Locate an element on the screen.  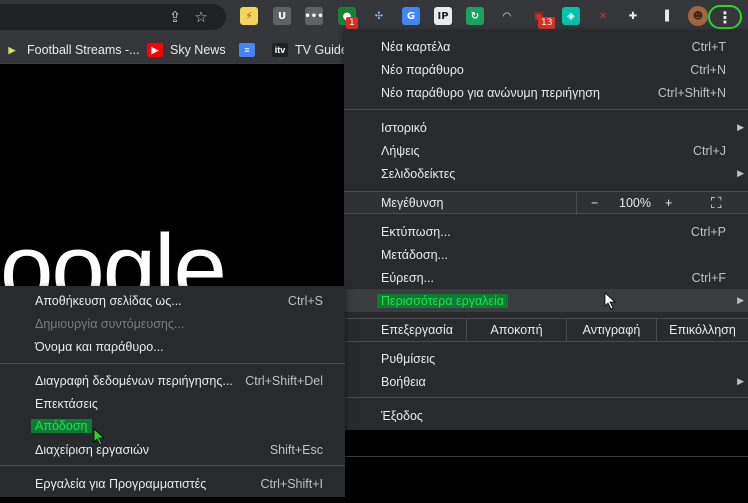
sky-news-favicon-icon: ▶ is located at coordinates (155, 50).